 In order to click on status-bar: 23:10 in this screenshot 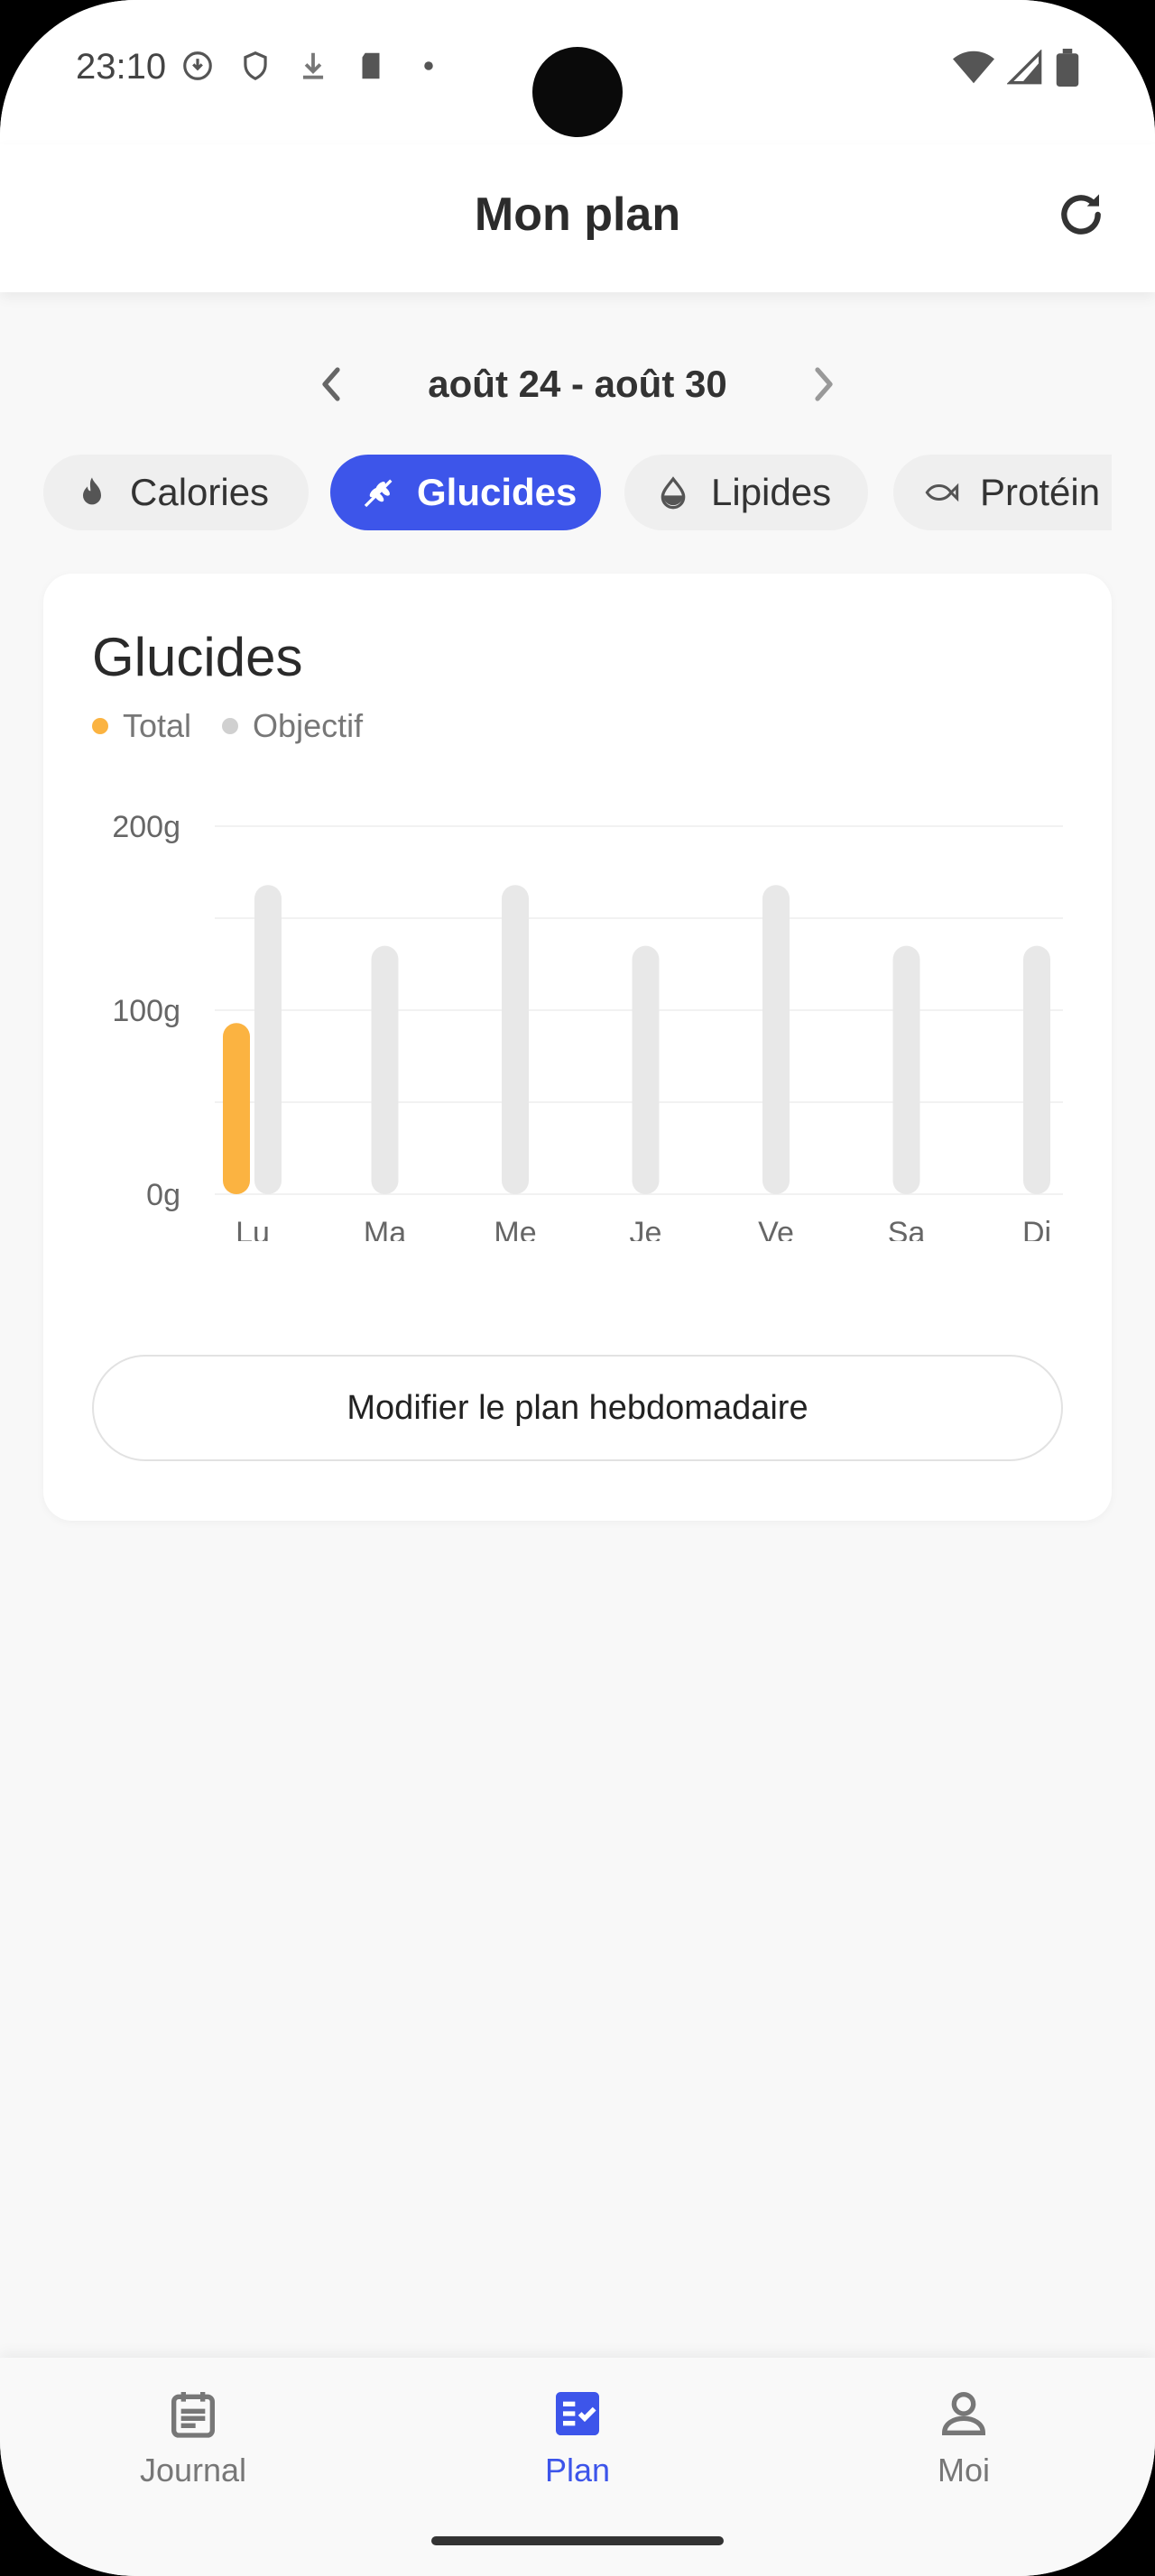, I will do `click(577, 72)`.